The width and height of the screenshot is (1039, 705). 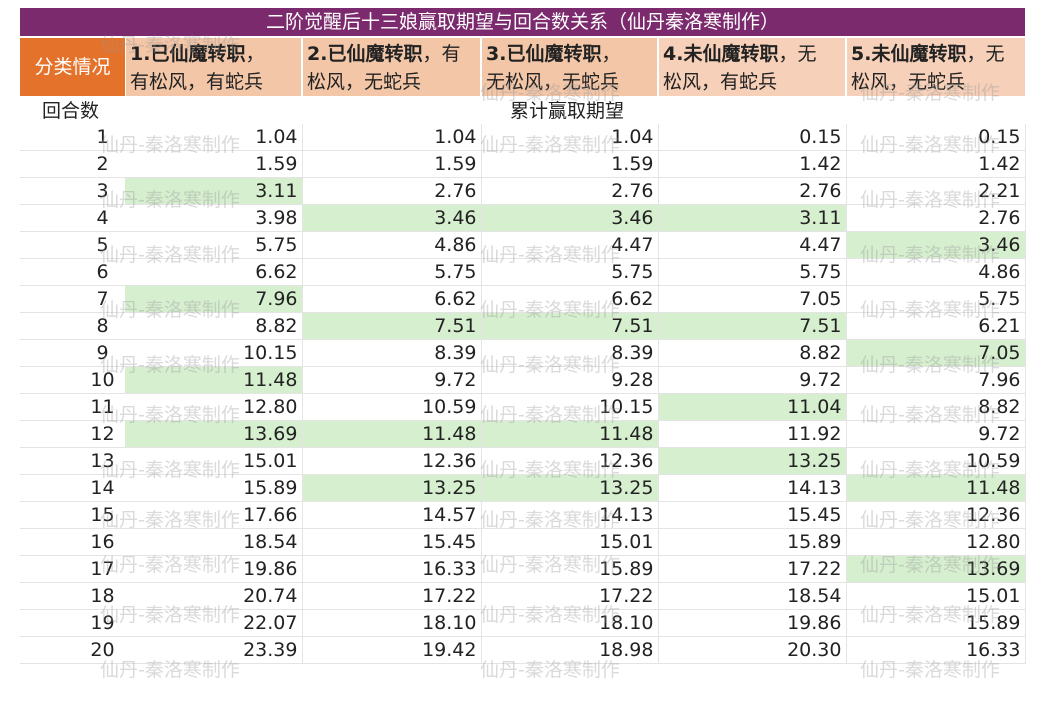 What do you see at coordinates (392, 353) in the screenshot?
I see `value-cell-col2: 8.39` at bounding box center [392, 353].